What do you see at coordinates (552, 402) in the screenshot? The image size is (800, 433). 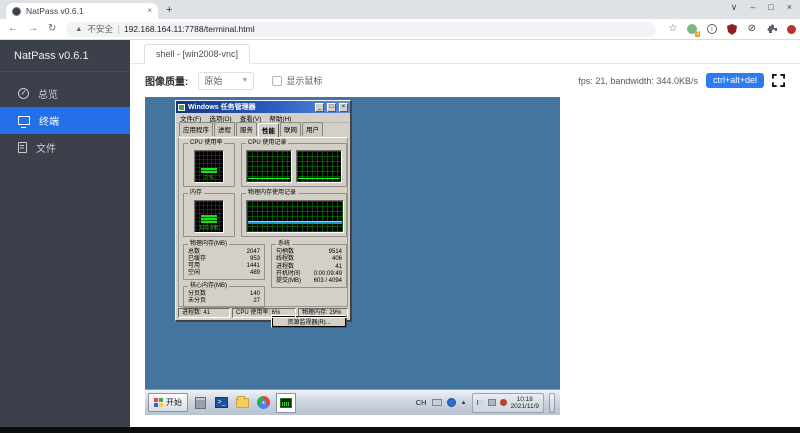 I see `show-desktop-button` at bounding box center [552, 402].